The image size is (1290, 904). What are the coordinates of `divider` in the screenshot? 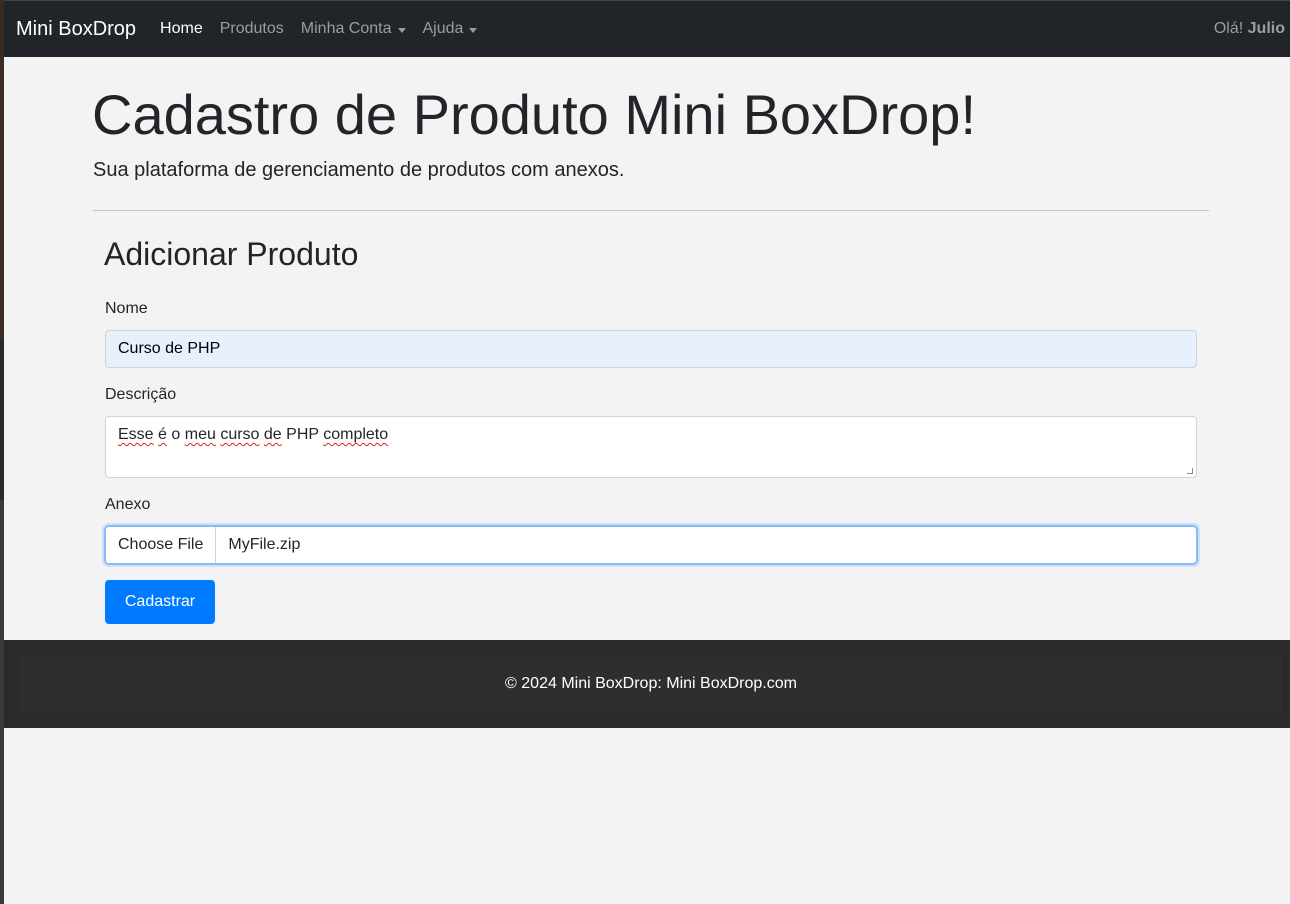 It's located at (651, 210).